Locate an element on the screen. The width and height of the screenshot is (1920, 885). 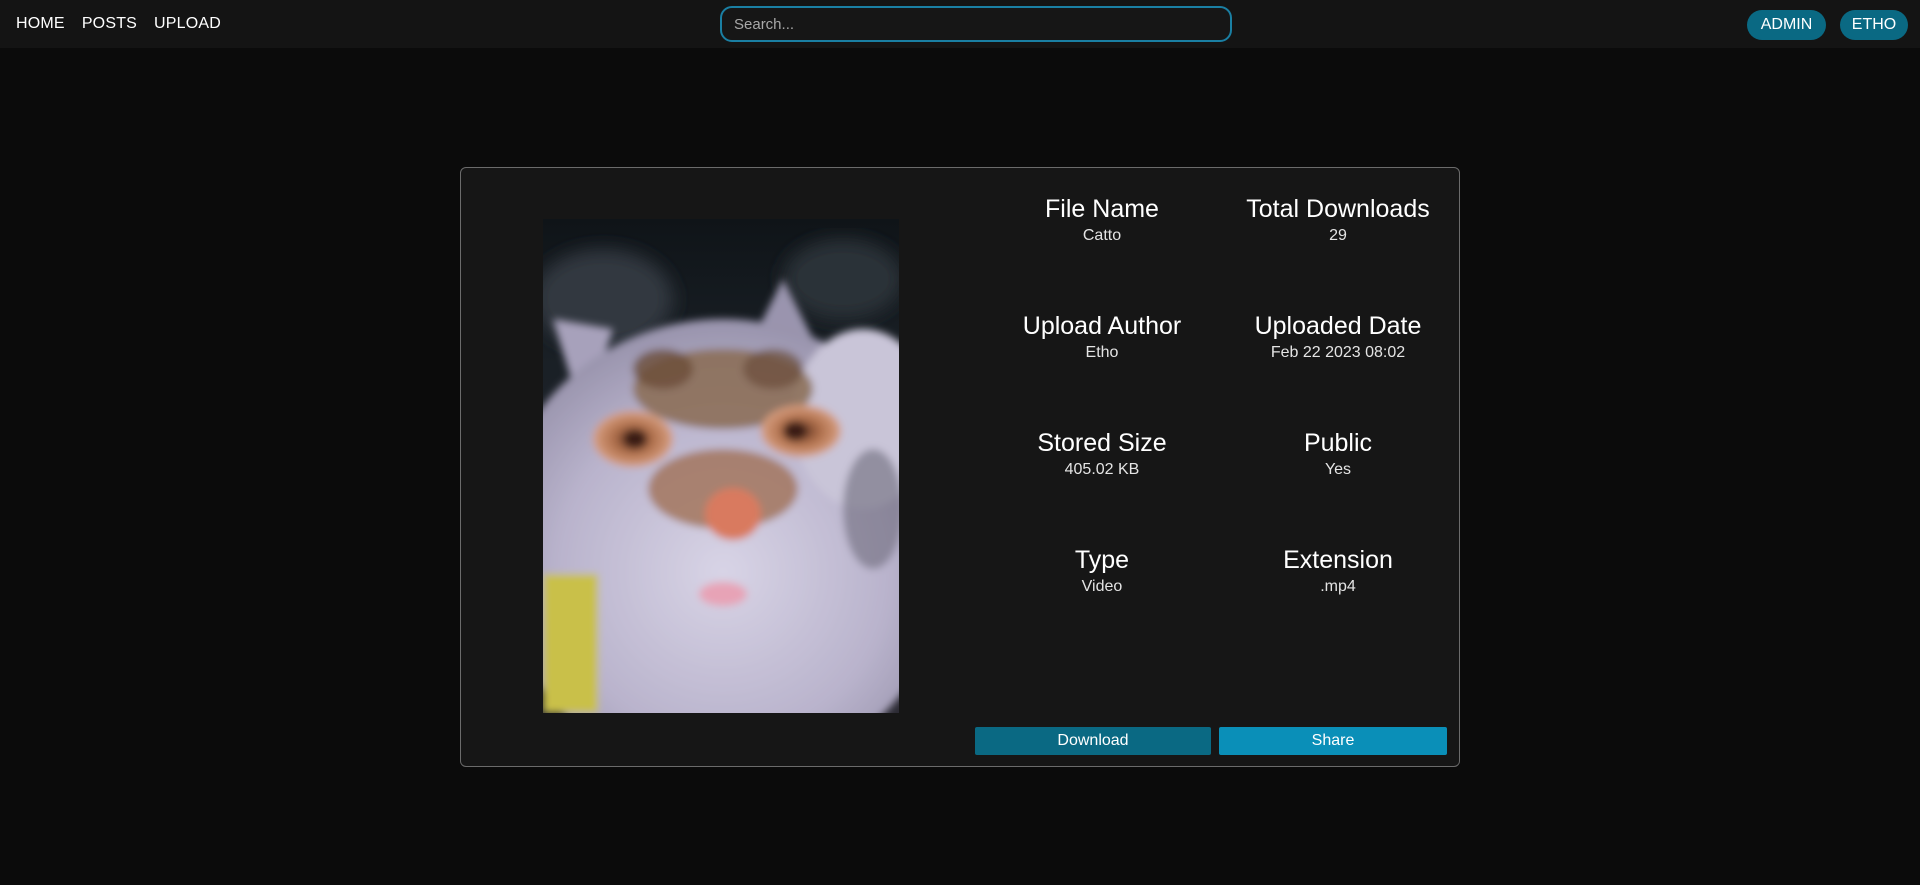
video-preview is located at coordinates (721, 466).